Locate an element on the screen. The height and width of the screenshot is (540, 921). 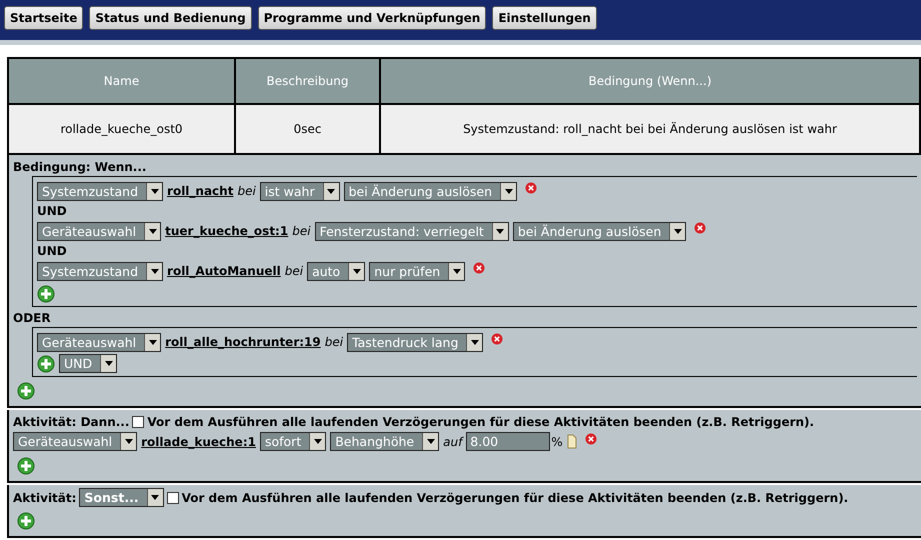
document-icon is located at coordinates (571, 442).